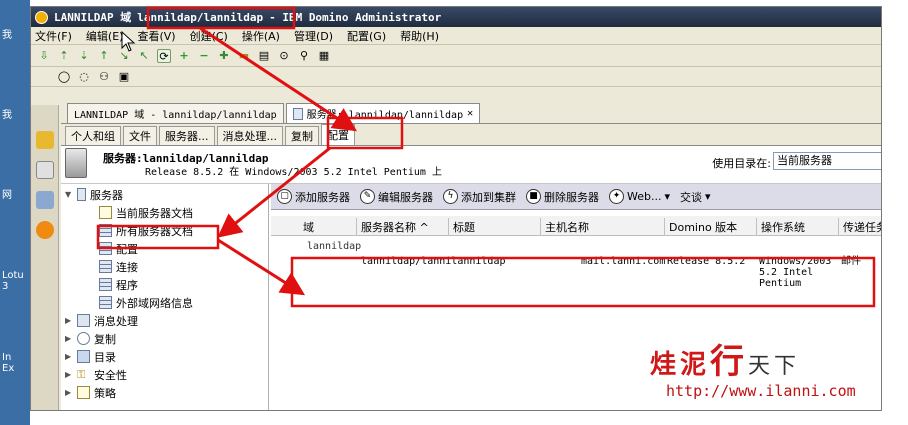  I want to click on tree-label: 当前服务器文档, so click(154, 213).